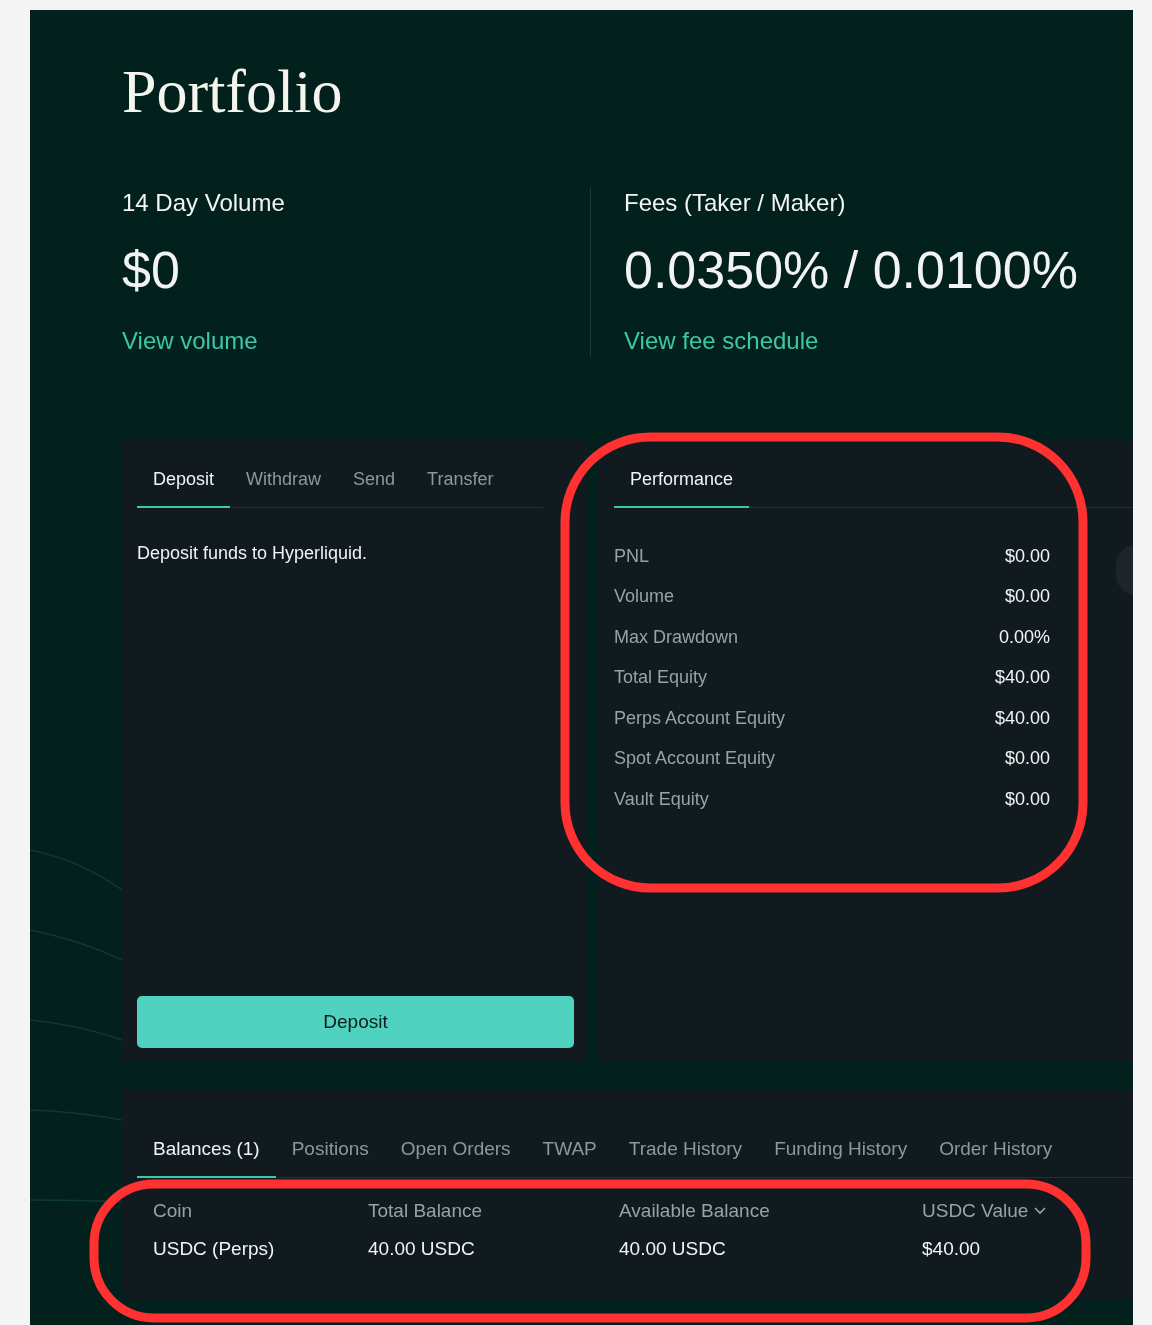 Image resolution: width=1152 pixels, height=1325 pixels. Describe the element at coordinates (284, 481) in the screenshot. I see `tab: Withdraw` at that location.